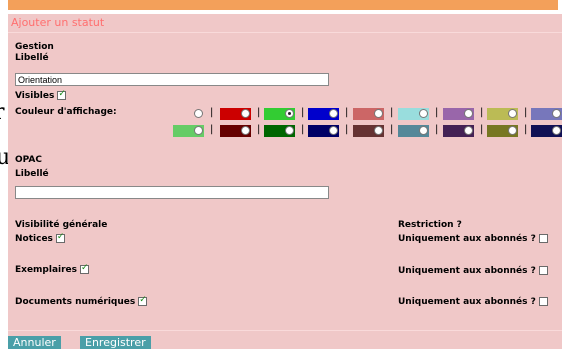 This screenshot has height=349, width=562. I want to click on documents-numeriques-row: Documents numériques, so click(81, 301).